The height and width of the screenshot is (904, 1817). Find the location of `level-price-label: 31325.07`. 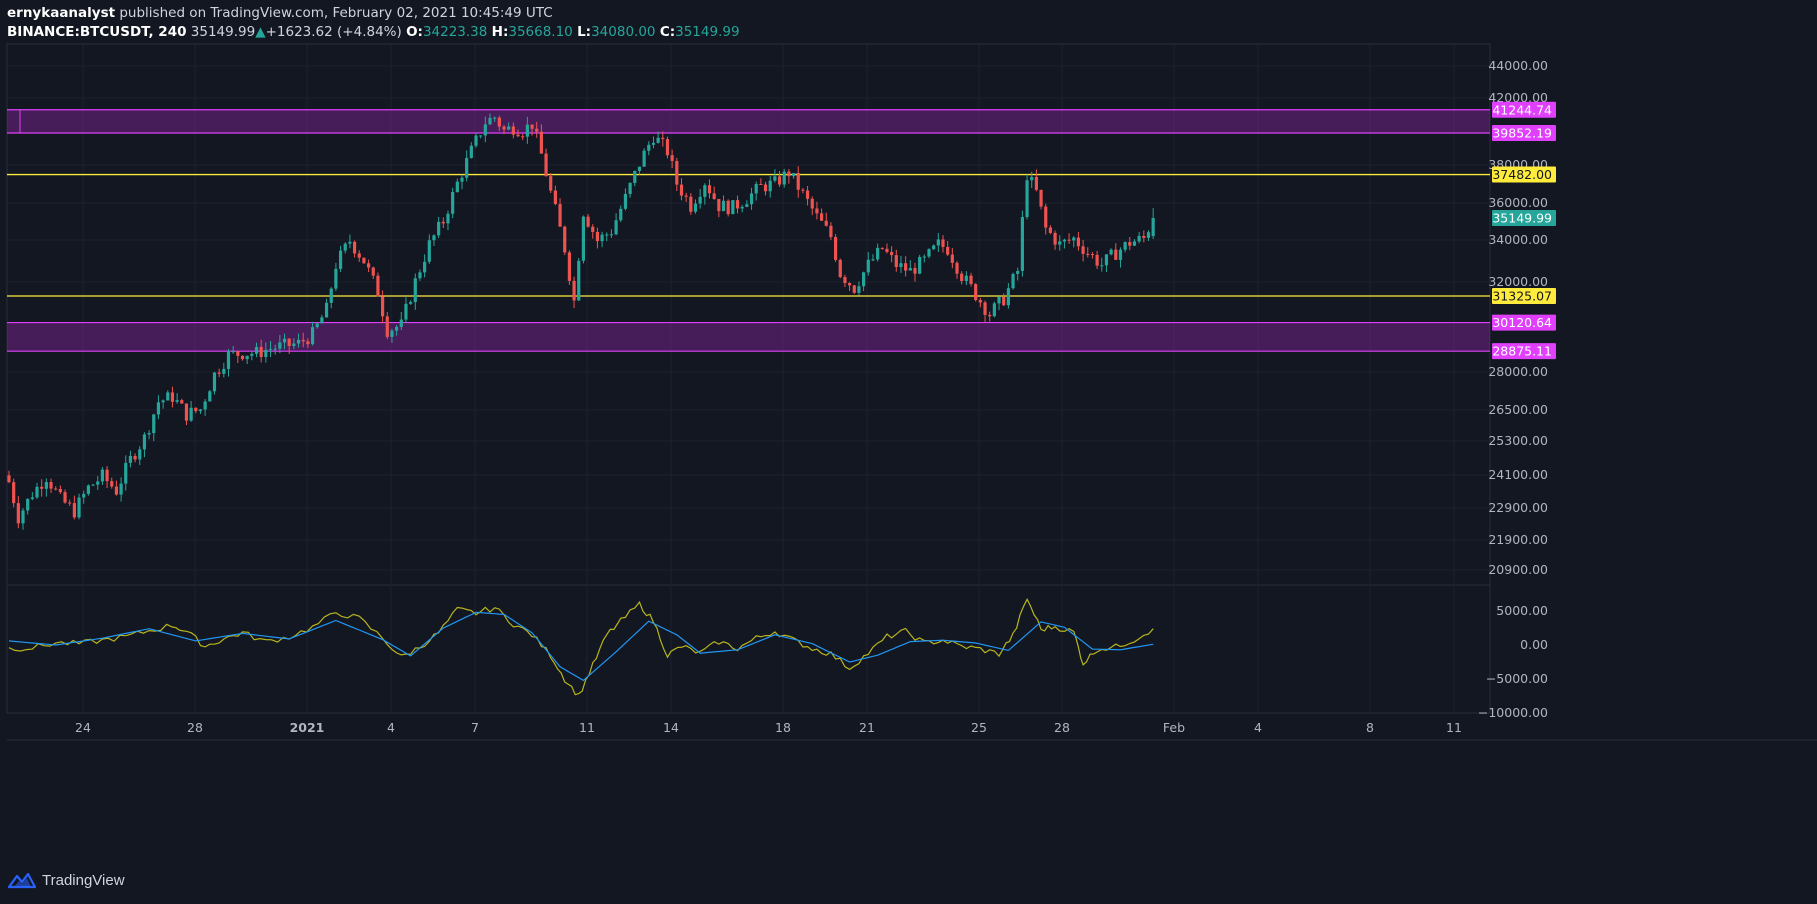

level-price-label: 31325.07 is located at coordinates (1522, 296).